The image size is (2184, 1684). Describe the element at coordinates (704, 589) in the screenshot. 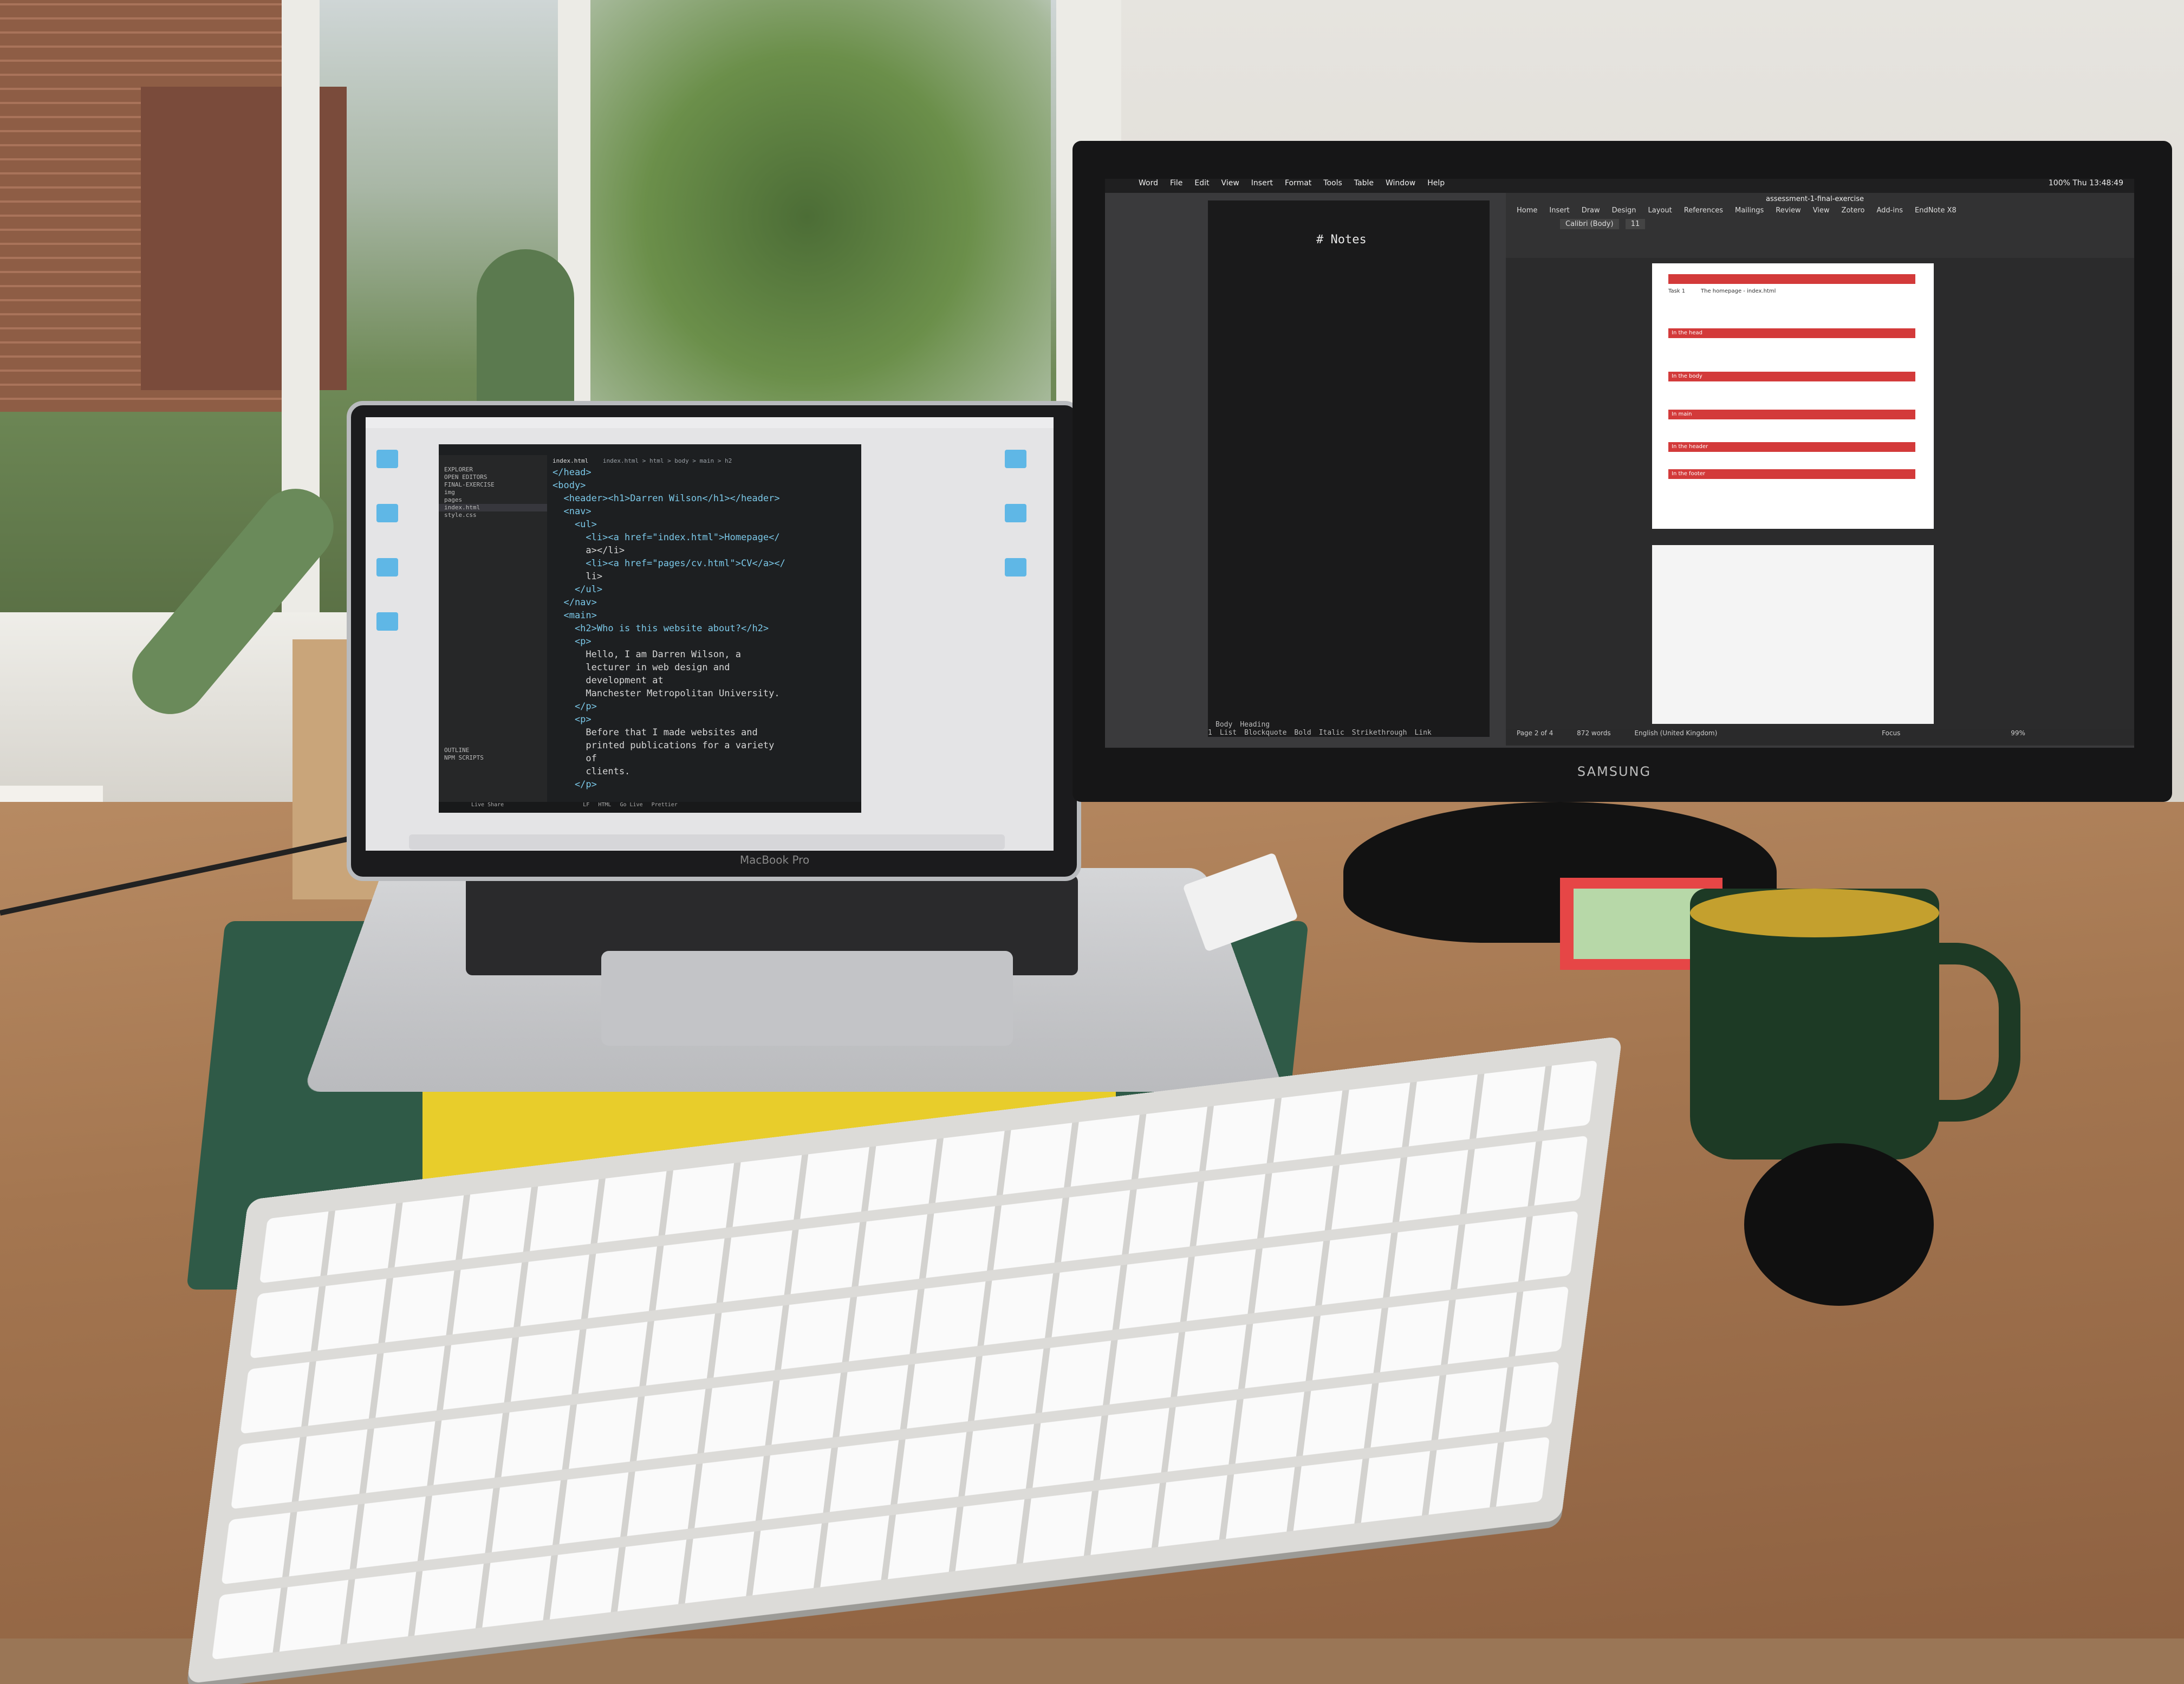

I see `code-line: </ul>` at that location.